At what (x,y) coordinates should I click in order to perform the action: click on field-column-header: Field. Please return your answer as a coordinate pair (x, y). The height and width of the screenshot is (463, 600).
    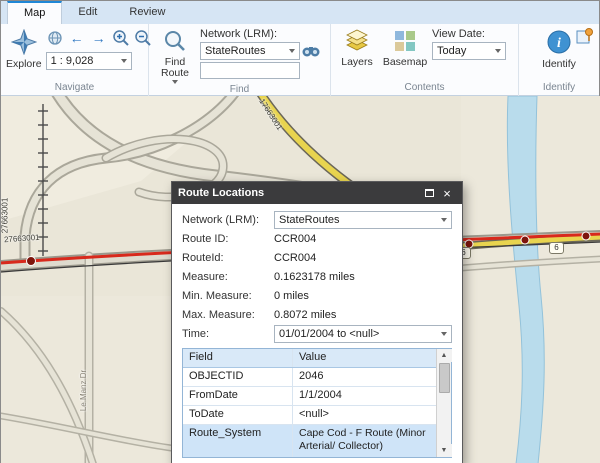
    Looking at the image, I should click on (238, 358).